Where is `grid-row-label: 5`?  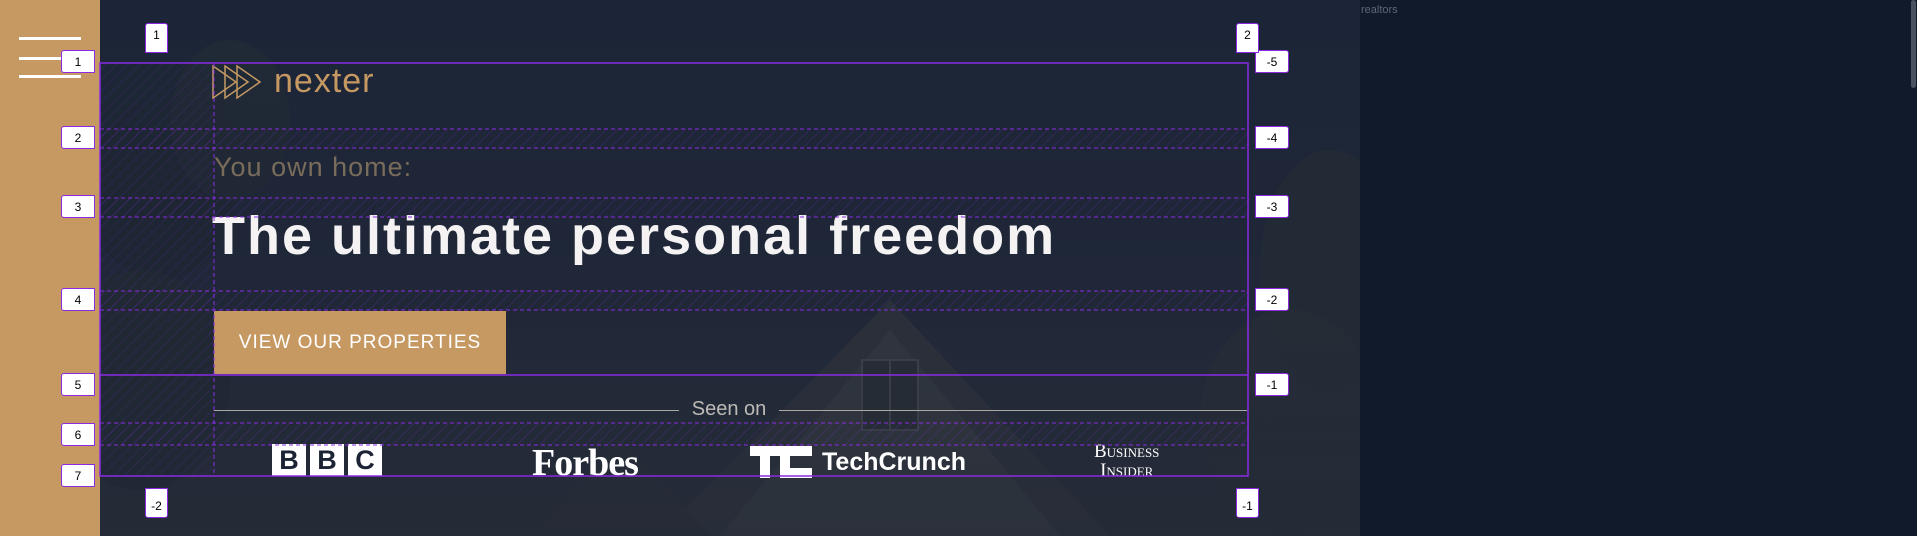
grid-row-label: 5 is located at coordinates (78, 384).